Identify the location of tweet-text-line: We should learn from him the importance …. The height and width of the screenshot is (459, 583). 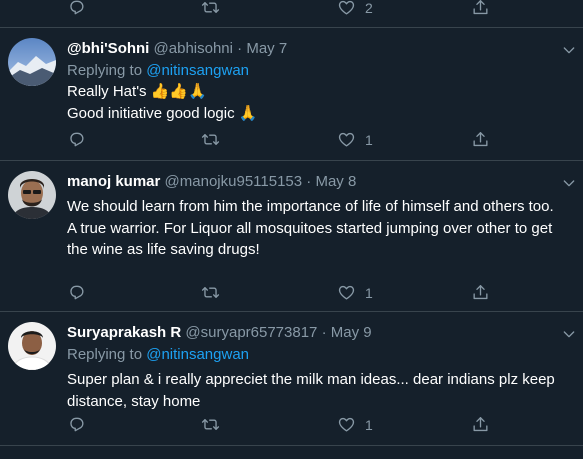
(310, 206).